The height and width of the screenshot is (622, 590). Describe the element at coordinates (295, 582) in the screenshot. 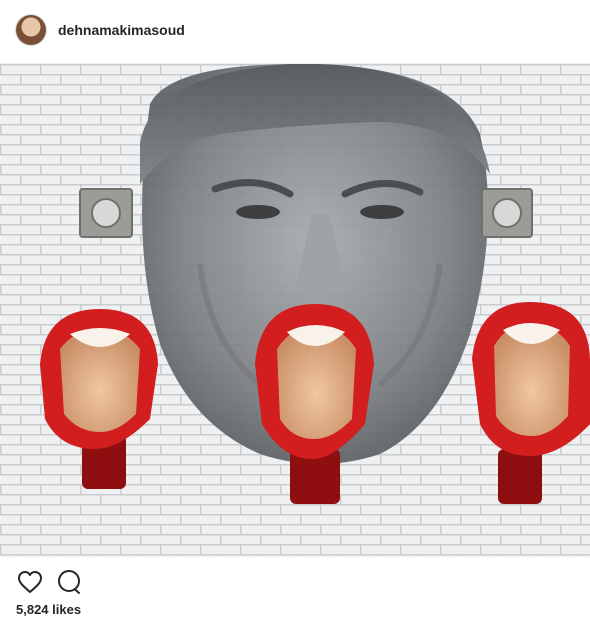

I see `post-actions` at that location.